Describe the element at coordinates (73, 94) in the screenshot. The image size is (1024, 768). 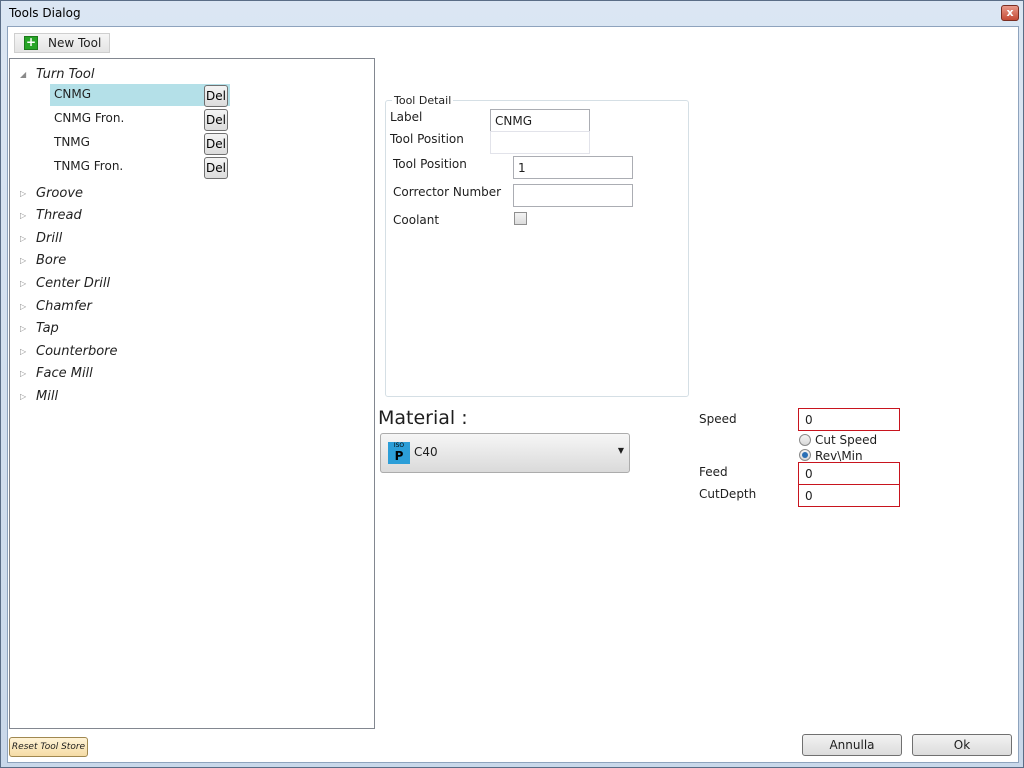
I see `tree-child-label: CNMG` at that location.